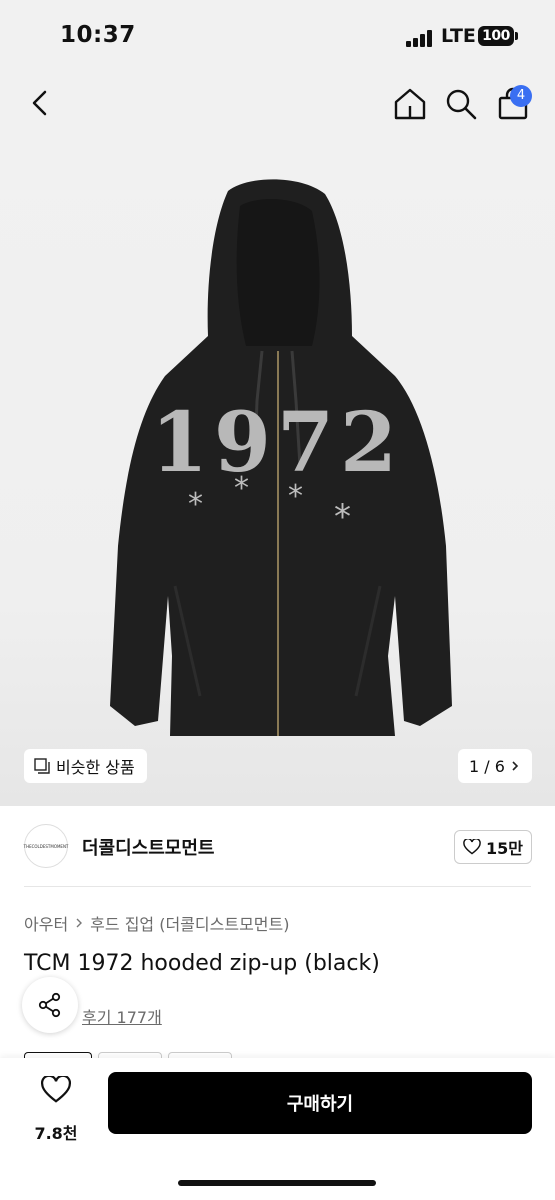 The height and width of the screenshot is (1200, 555). I want to click on cart-badge: 4, so click(521, 96).